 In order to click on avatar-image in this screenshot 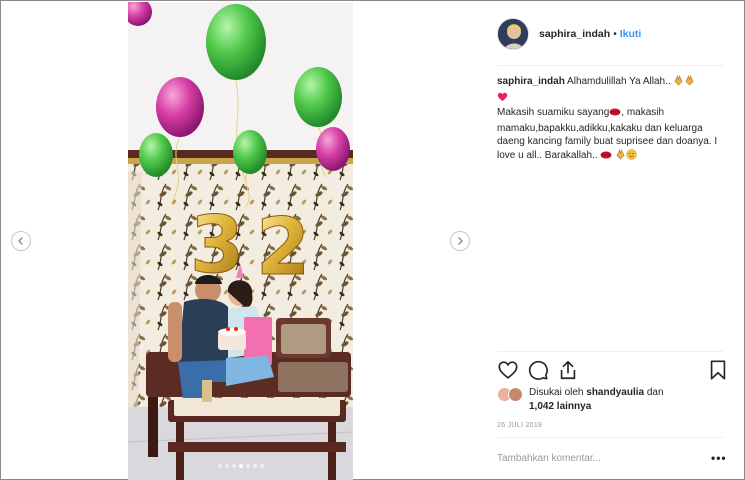, I will do `click(513, 34)`.